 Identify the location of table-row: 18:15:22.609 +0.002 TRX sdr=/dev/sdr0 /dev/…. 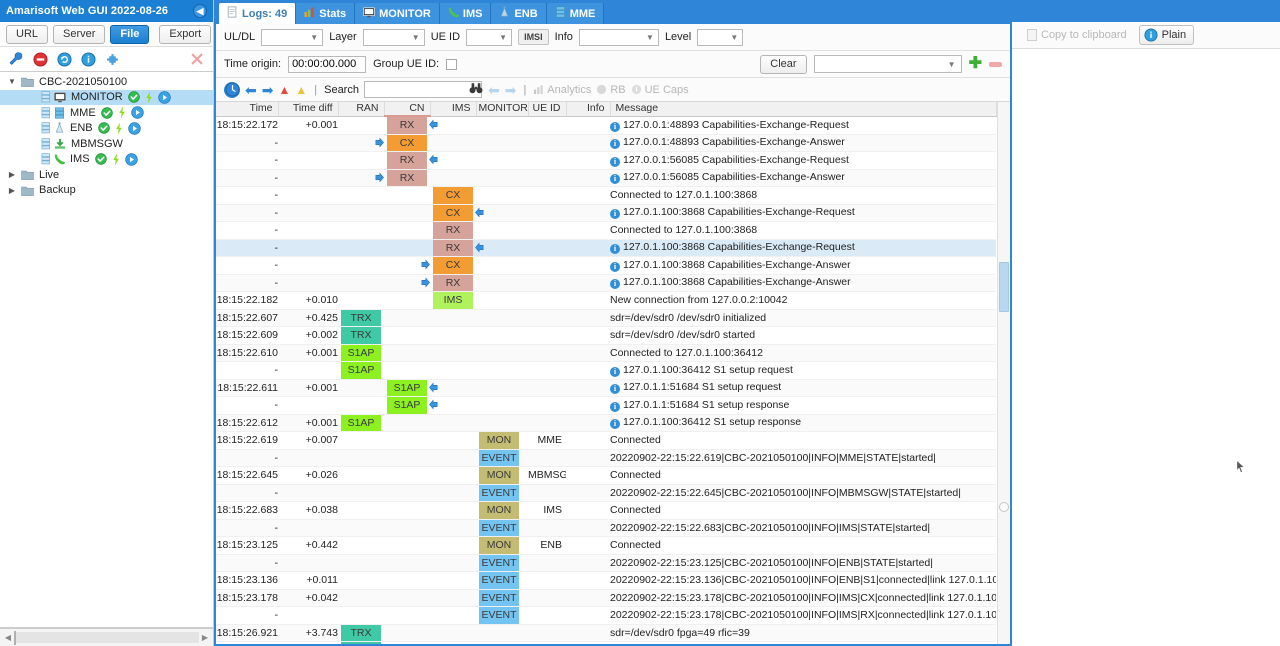
(606, 335).